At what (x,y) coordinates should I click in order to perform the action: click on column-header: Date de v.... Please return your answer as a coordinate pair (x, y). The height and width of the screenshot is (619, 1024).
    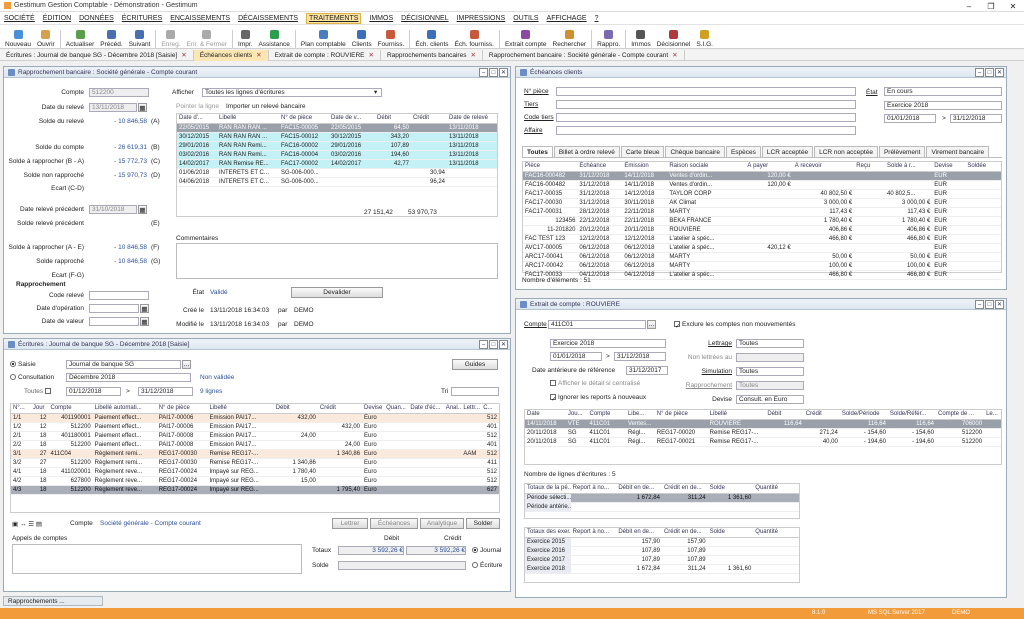
    Looking at the image, I should click on (352, 119).